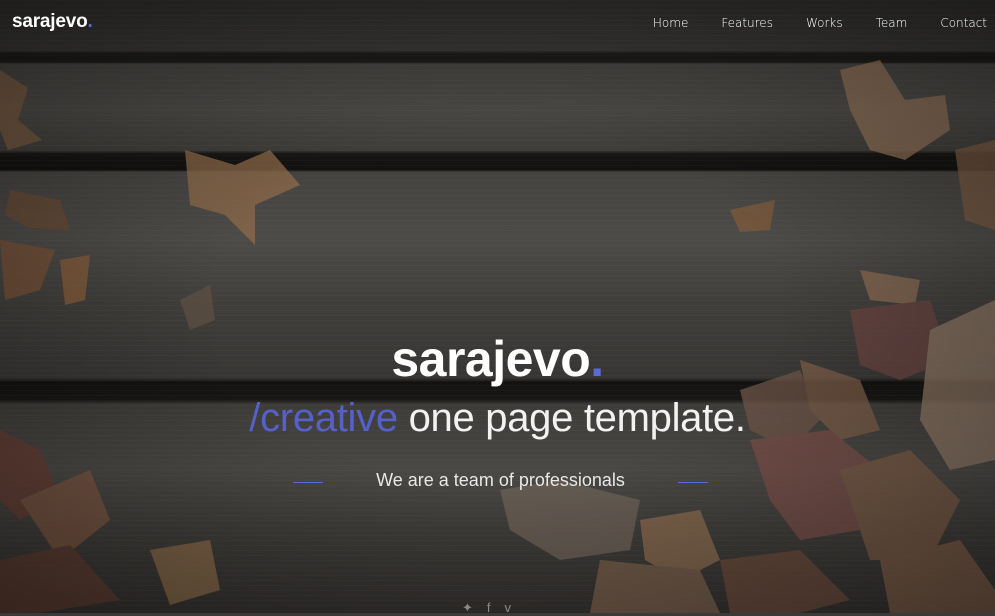  Describe the element at coordinates (323, 418) in the screenshot. I see `tagline-accent: /creative` at that location.